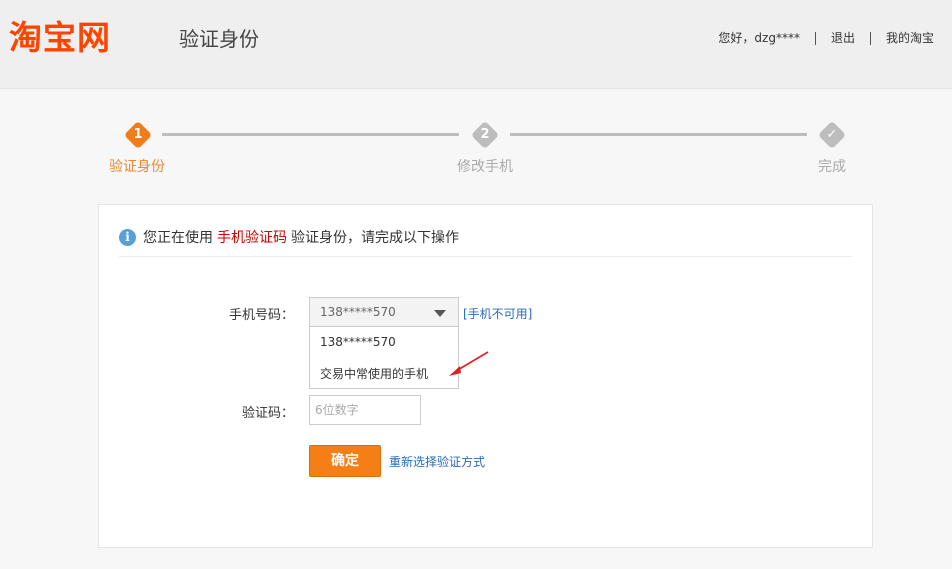  What do you see at coordinates (219, 39) in the screenshot?
I see `page-title: 验证身份` at bounding box center [219, 39].